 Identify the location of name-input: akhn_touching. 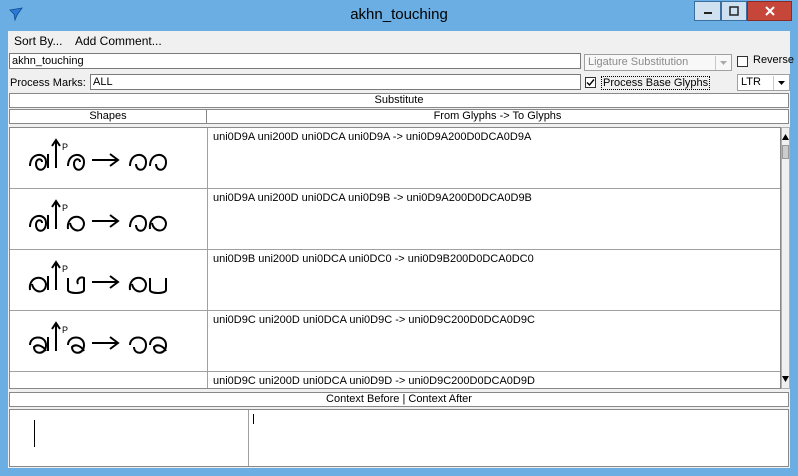
(295, 61).